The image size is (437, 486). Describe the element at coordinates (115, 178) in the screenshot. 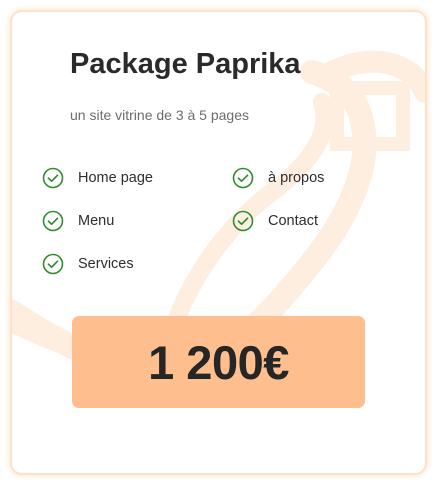

I see `feature-label: Home page` at that location.